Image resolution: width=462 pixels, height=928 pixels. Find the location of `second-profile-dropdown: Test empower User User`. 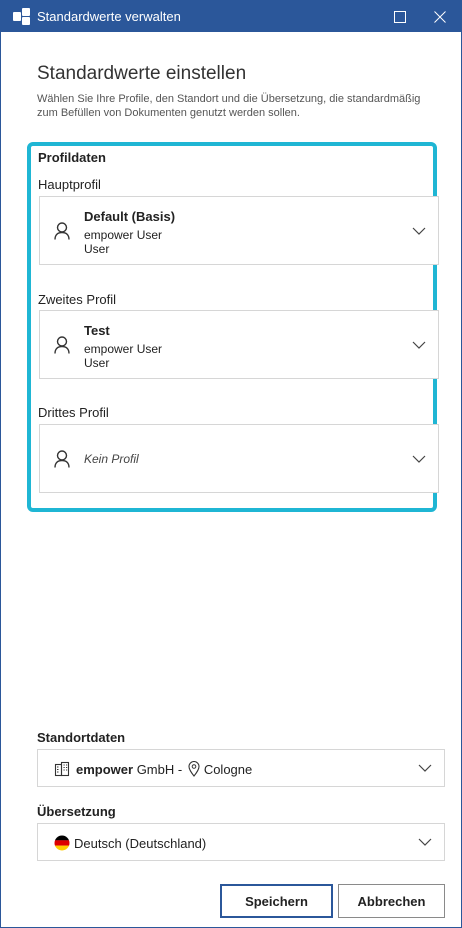

second-profile-dropdown: Test empower User User is located at coordinates (239, 344).